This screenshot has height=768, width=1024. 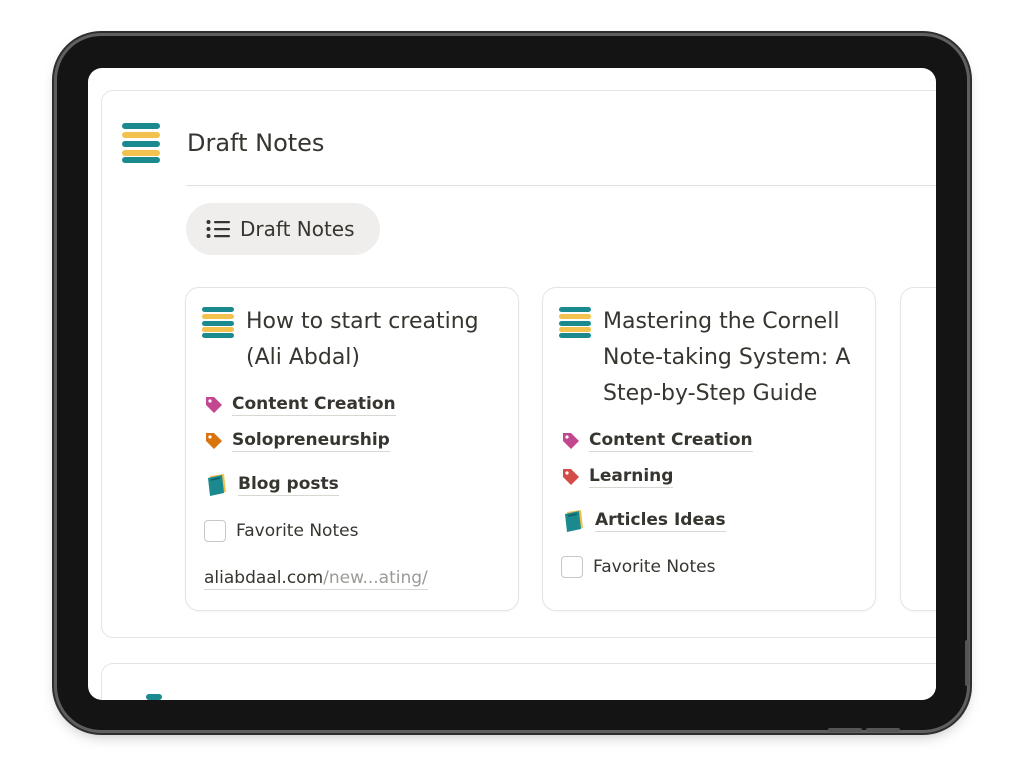 What do you see at coordinates (967, 663) in the screenshot?
I see `tablet-side-button` at bounding box center [967, 663].